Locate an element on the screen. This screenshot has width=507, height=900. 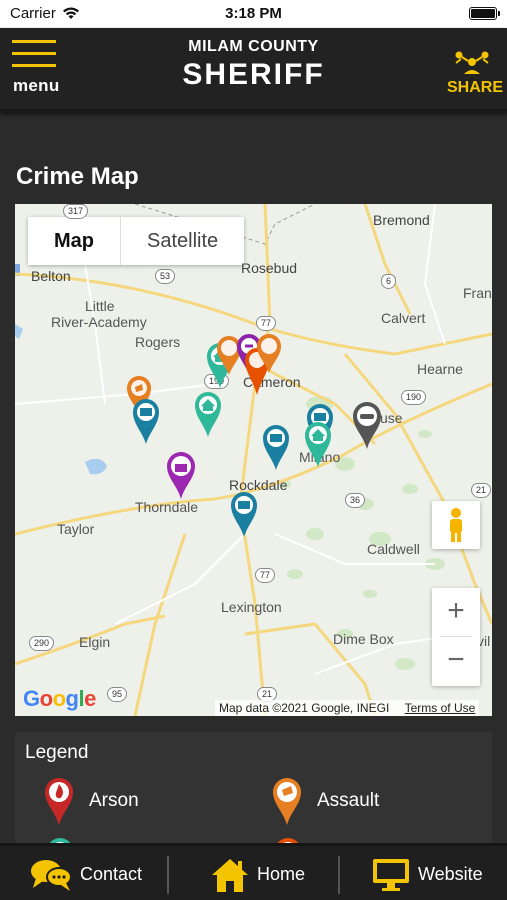
app-title: SHERIFF is located at coordinates (253, 74).